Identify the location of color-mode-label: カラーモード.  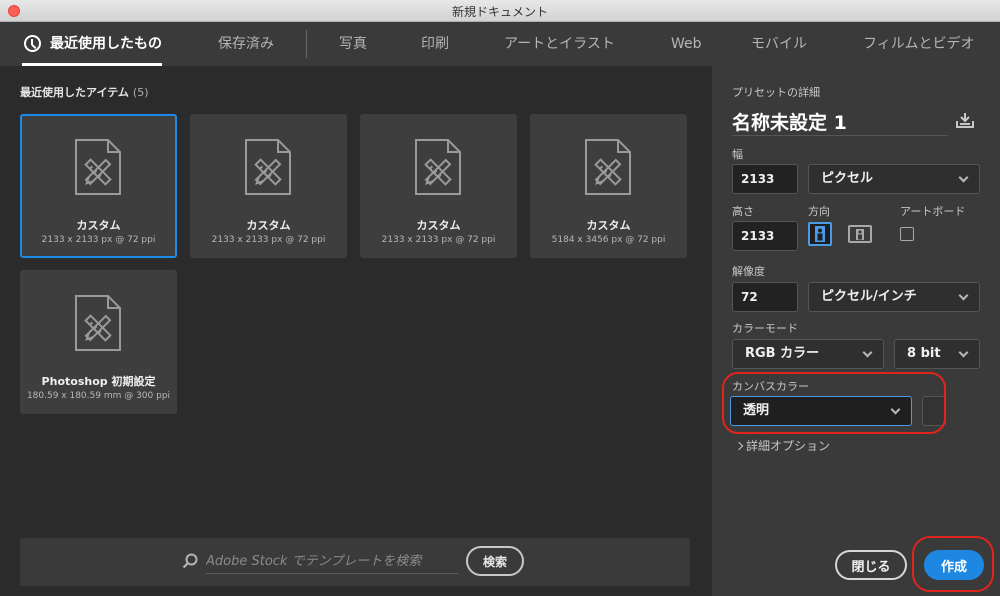
(765, 328).